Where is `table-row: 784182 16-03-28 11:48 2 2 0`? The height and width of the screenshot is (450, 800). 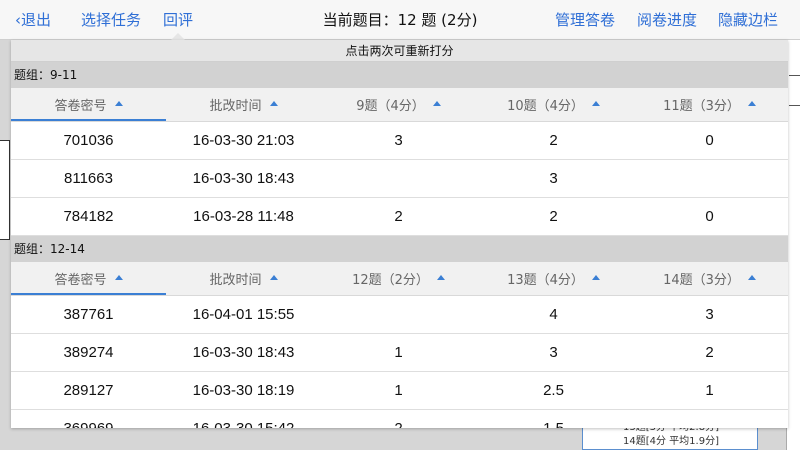
table-row: 784182 16-03-28 11:48 2 2 0 is located at coordinates (399, 217).